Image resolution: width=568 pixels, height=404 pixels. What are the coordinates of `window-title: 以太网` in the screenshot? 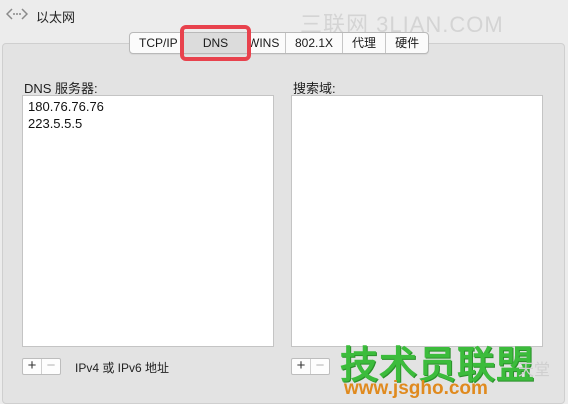 It's located at (56, 17).